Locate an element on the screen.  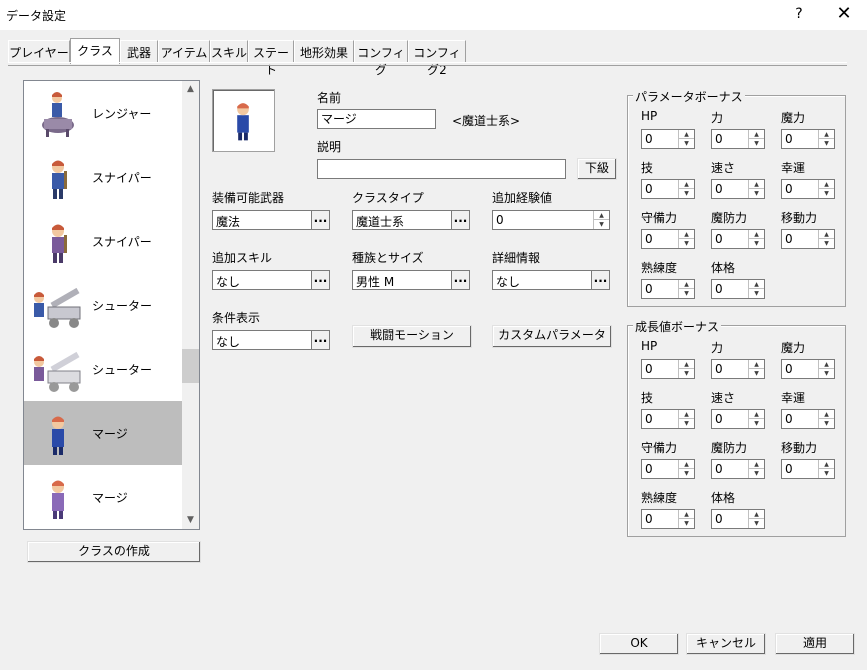
list-item: マージ is located at coordinates (103, 497).